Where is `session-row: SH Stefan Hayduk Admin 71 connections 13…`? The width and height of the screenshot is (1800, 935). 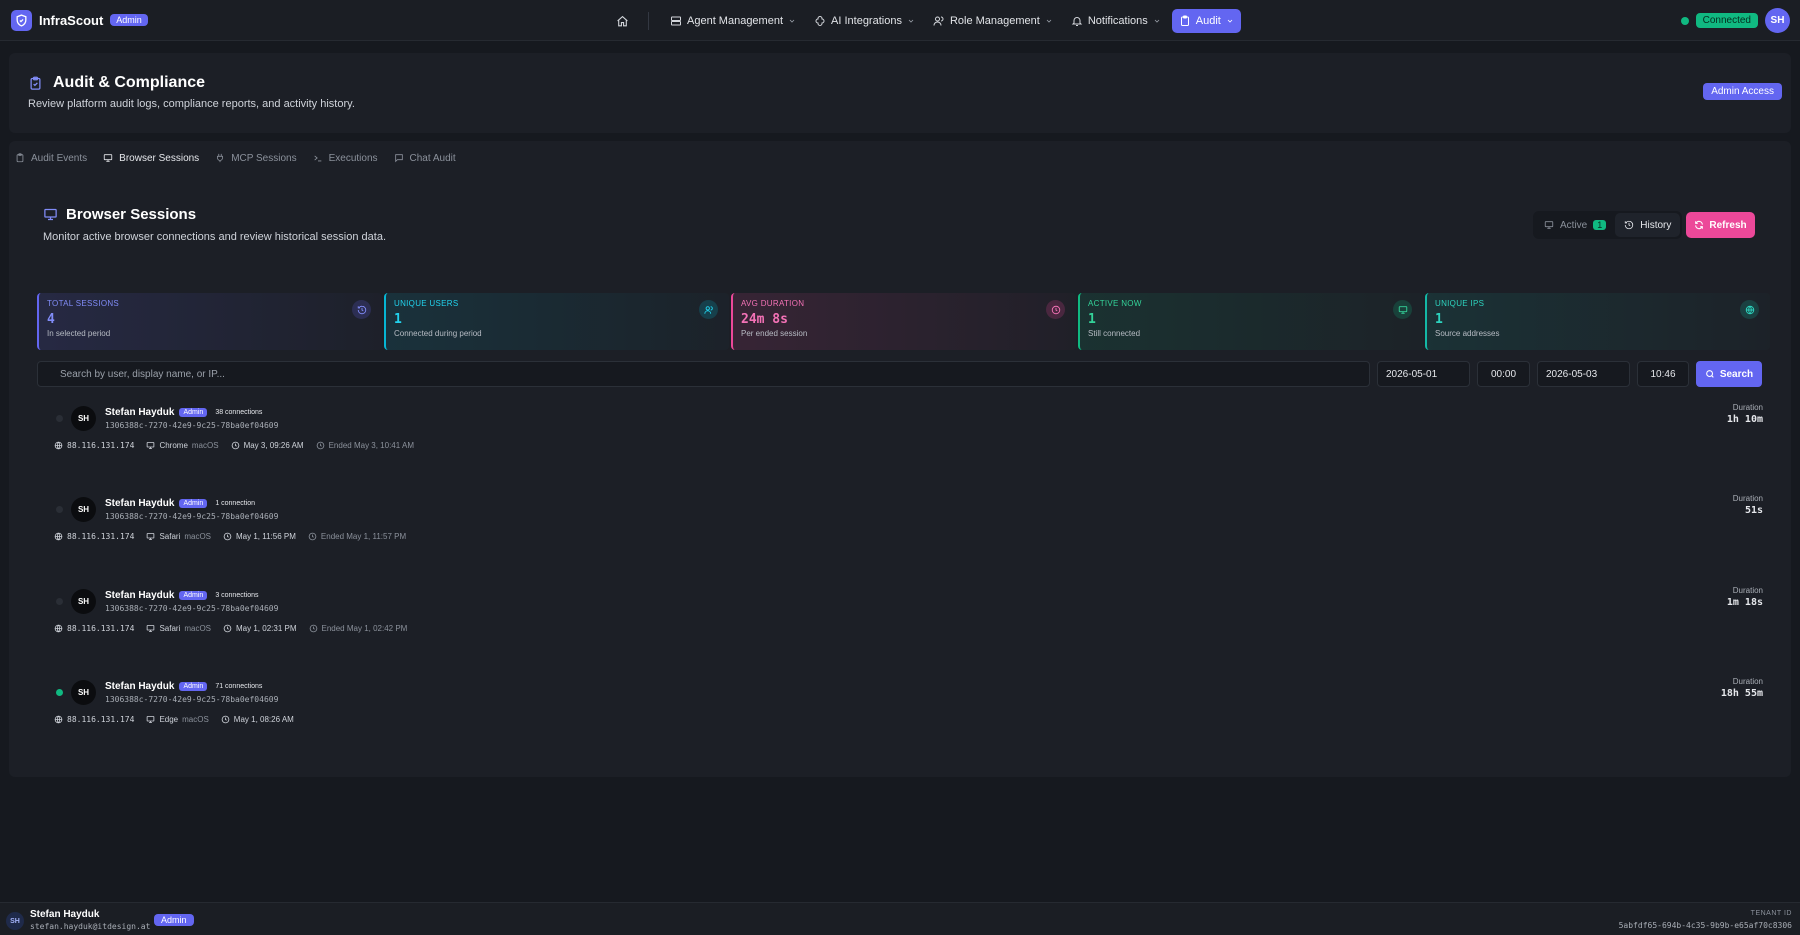
session-row: SH Stefan Hayduk Admin 71 connections 13… is located at coordinates (903, 709).